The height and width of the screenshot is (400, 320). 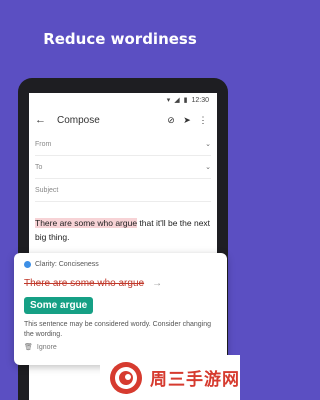 What do you see at coordinates (203, 120) in the screenshot?
I see `more-options-icon: ⋮` at bounding box center [203, 120].